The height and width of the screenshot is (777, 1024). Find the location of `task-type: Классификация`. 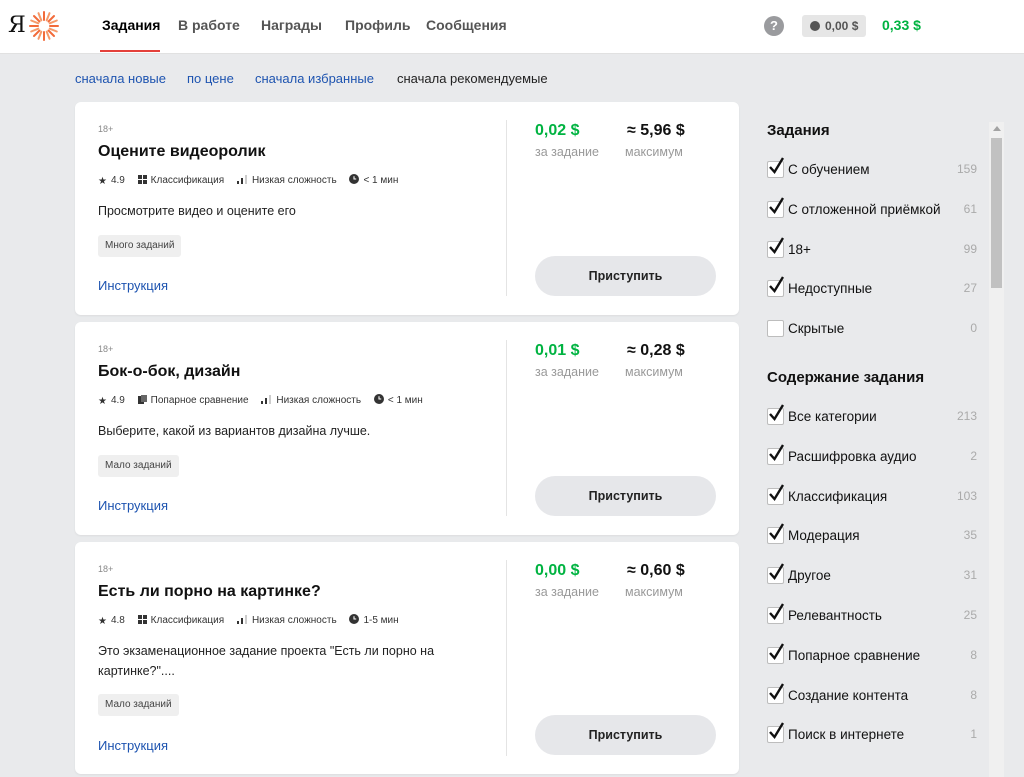

task-type: Классификация is located at coordinates (187, 180).